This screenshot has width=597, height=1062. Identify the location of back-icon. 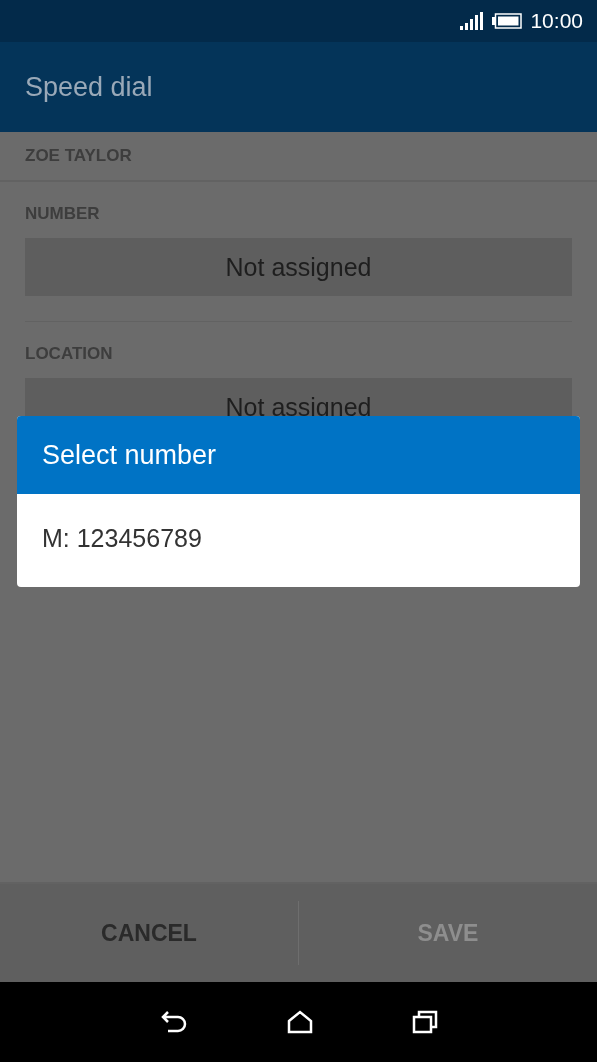
(173, 1022).